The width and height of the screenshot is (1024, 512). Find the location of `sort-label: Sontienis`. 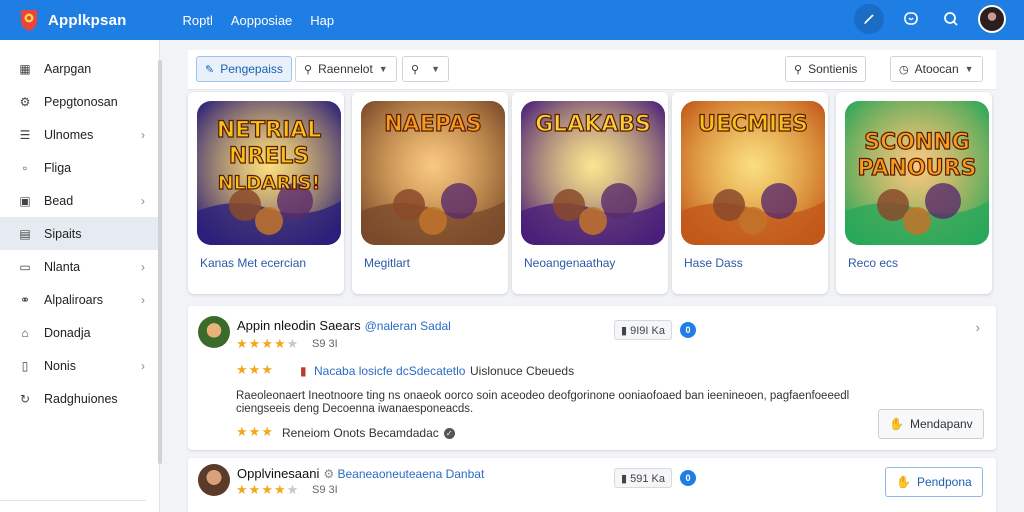

sort-label: Sontienis is located at coordinates (833, 69).